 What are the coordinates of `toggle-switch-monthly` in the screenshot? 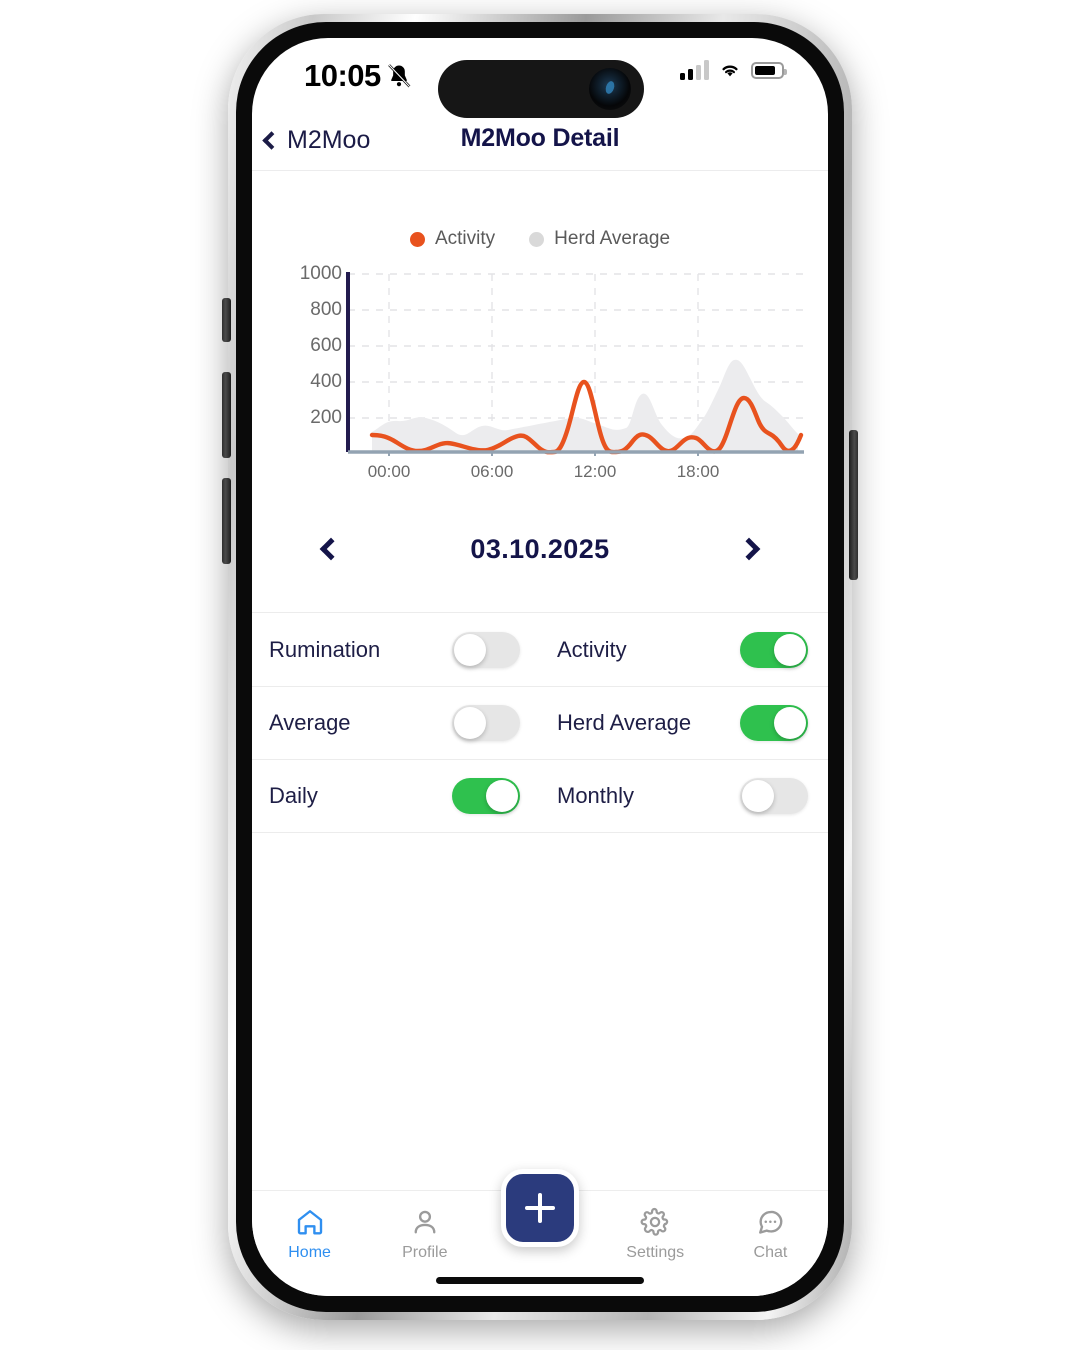 It's located at (774, 796).